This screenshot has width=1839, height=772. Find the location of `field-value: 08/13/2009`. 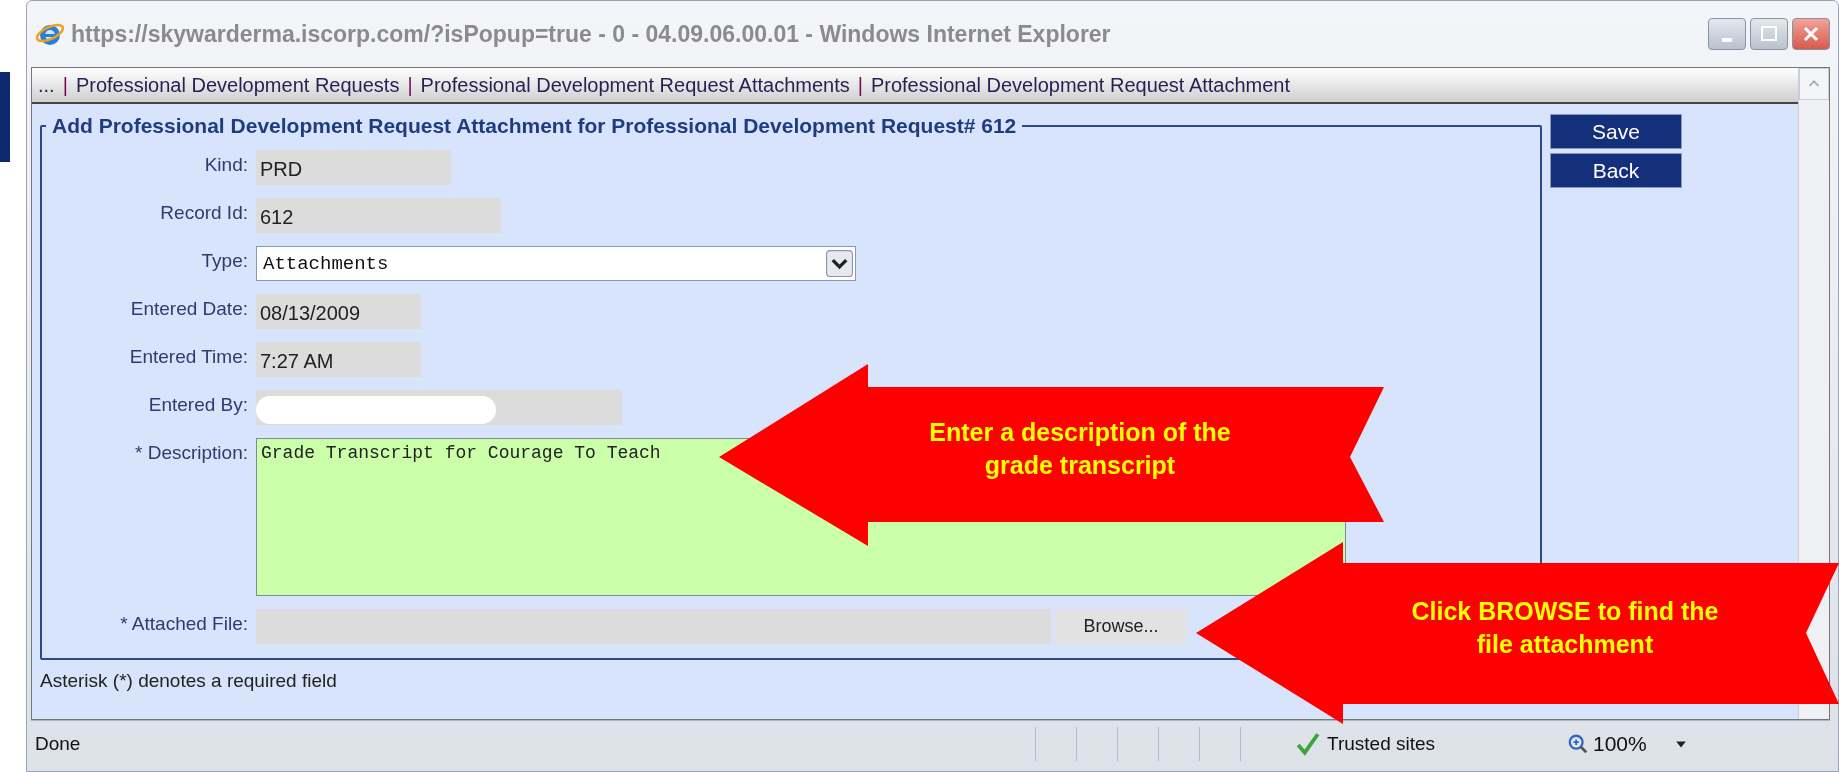

field-value: 08/13/2009 is located at coordinates (310, 313).